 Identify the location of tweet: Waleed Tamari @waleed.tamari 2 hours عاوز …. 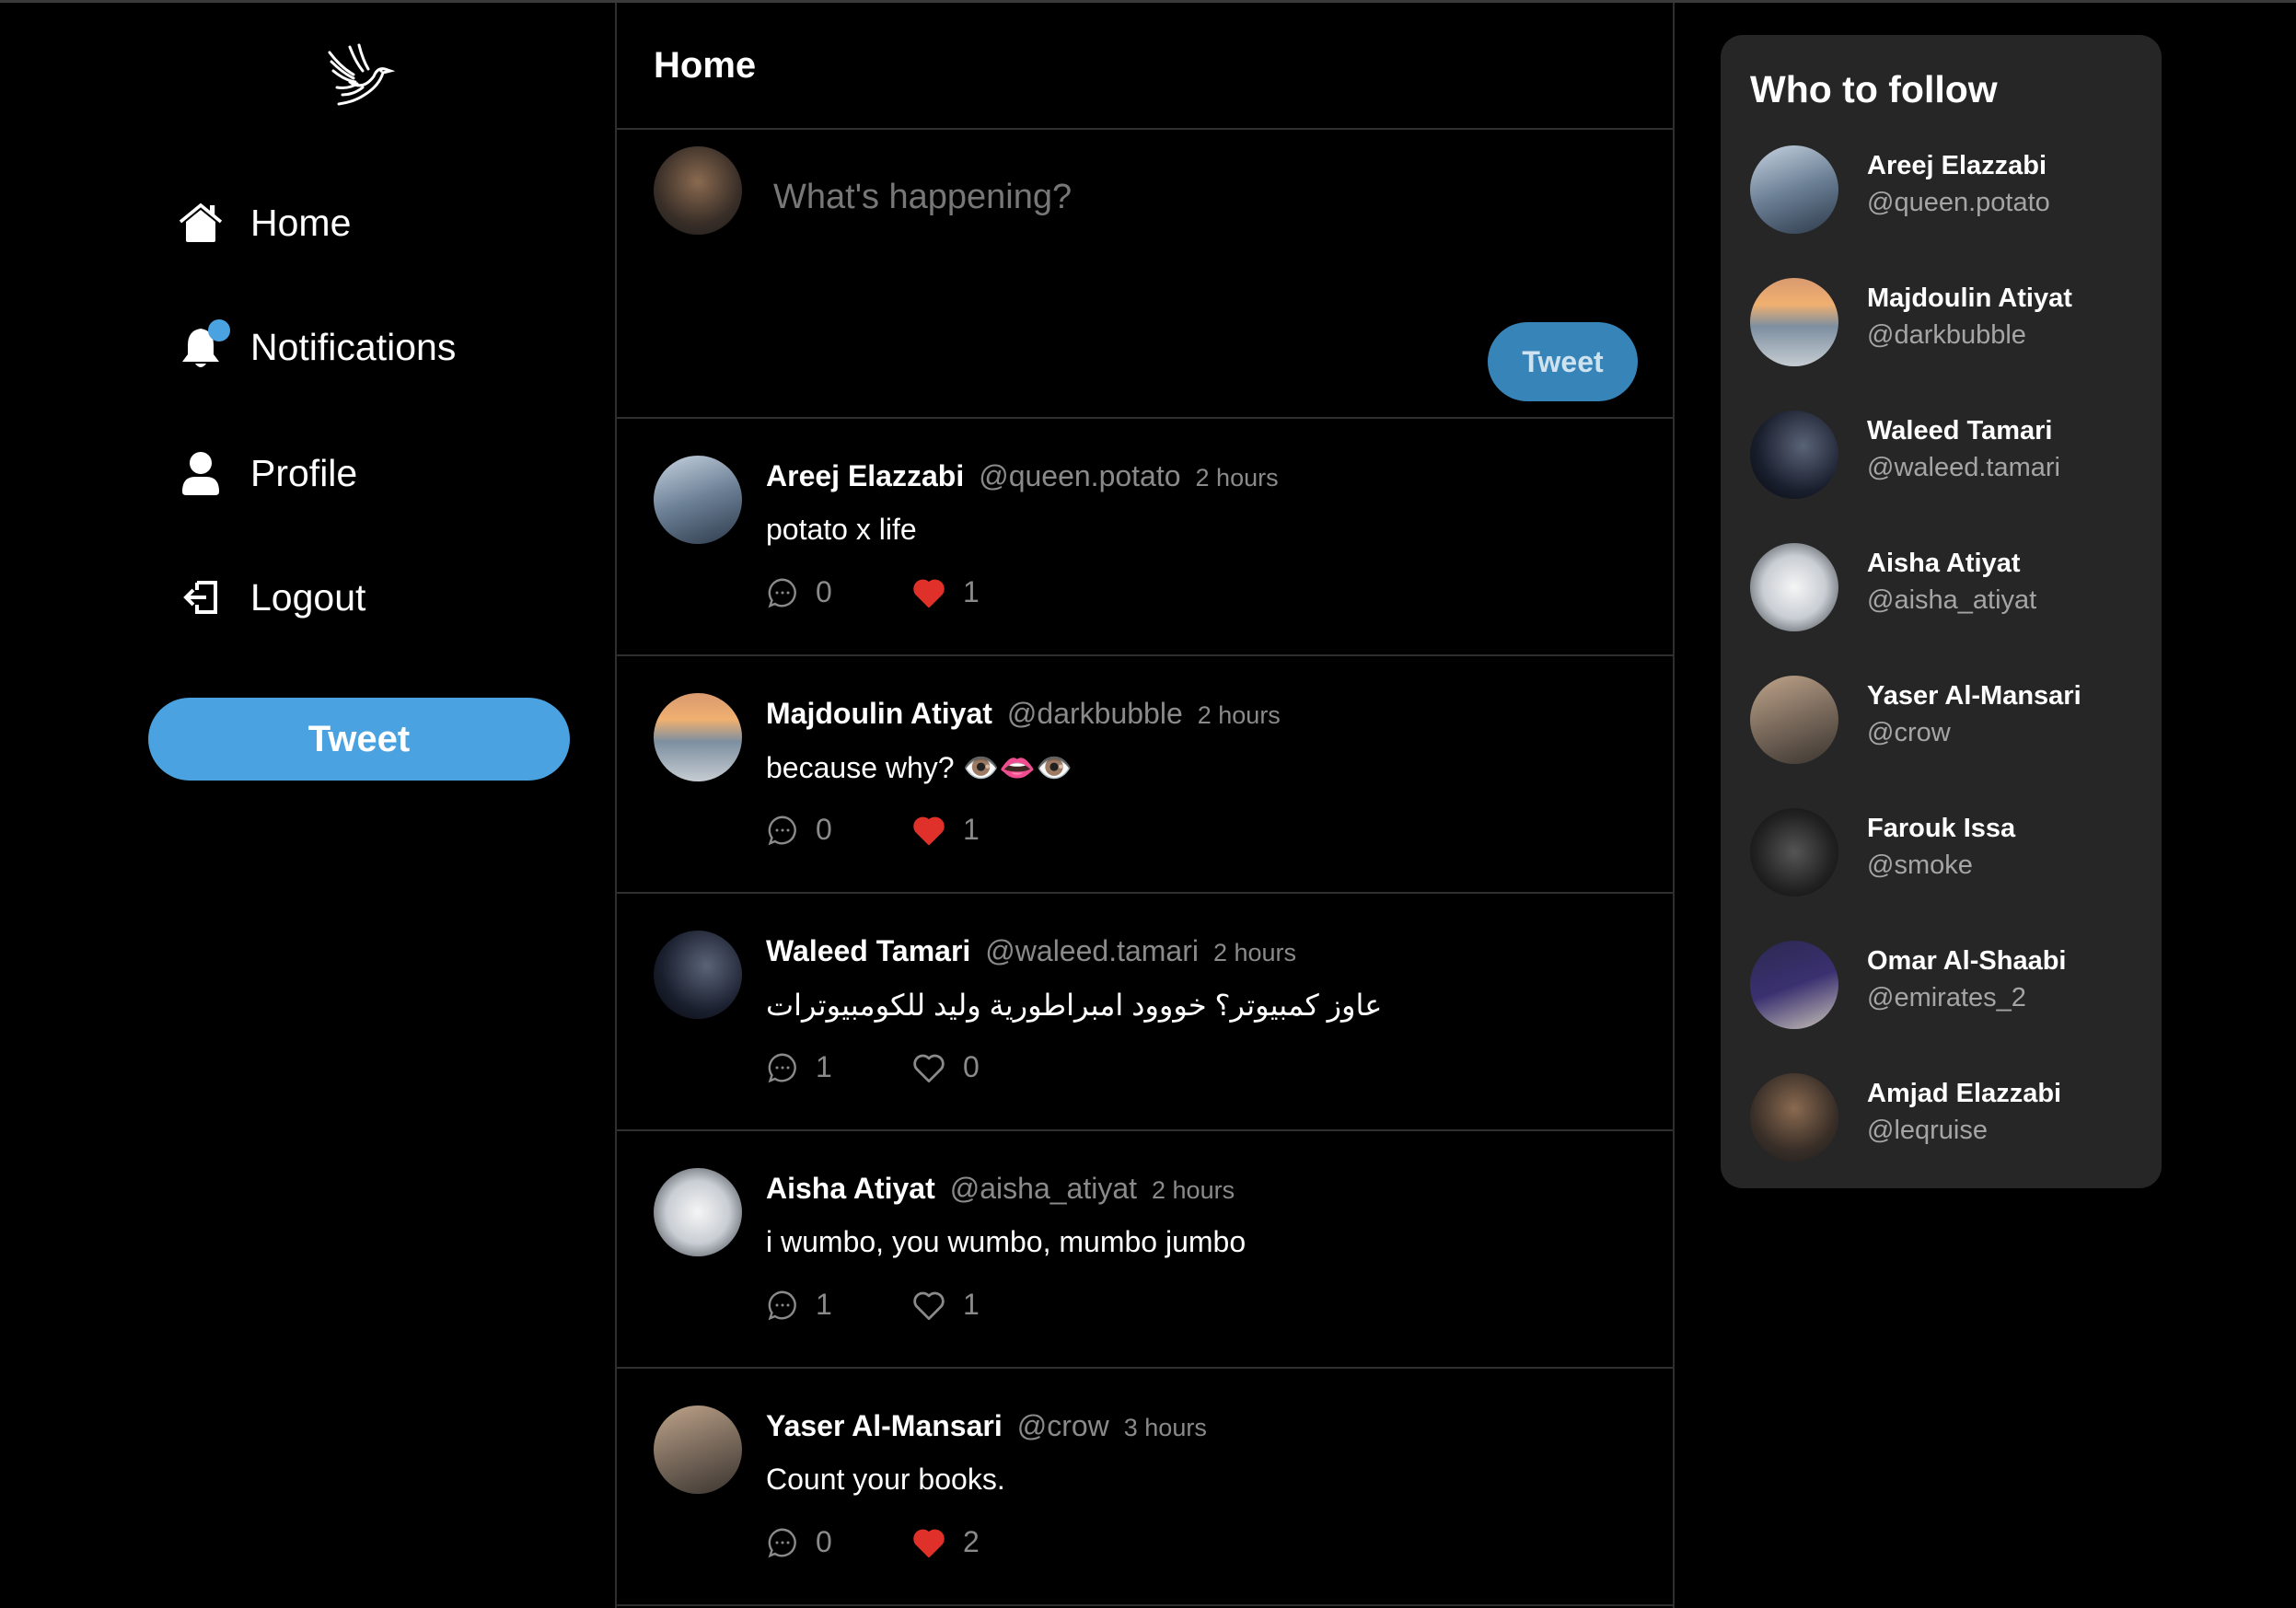
(1145, 1012).